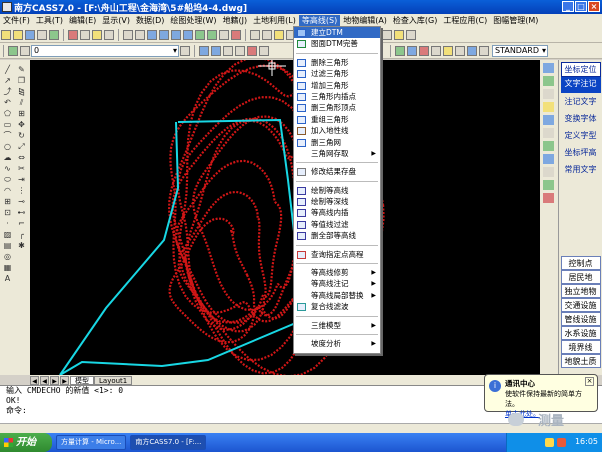 The width and height of the screenshot is (602, 452). Describe the element at coordinates (7, 146) in the screenshot. I see `circle-icon: ○` at that location.